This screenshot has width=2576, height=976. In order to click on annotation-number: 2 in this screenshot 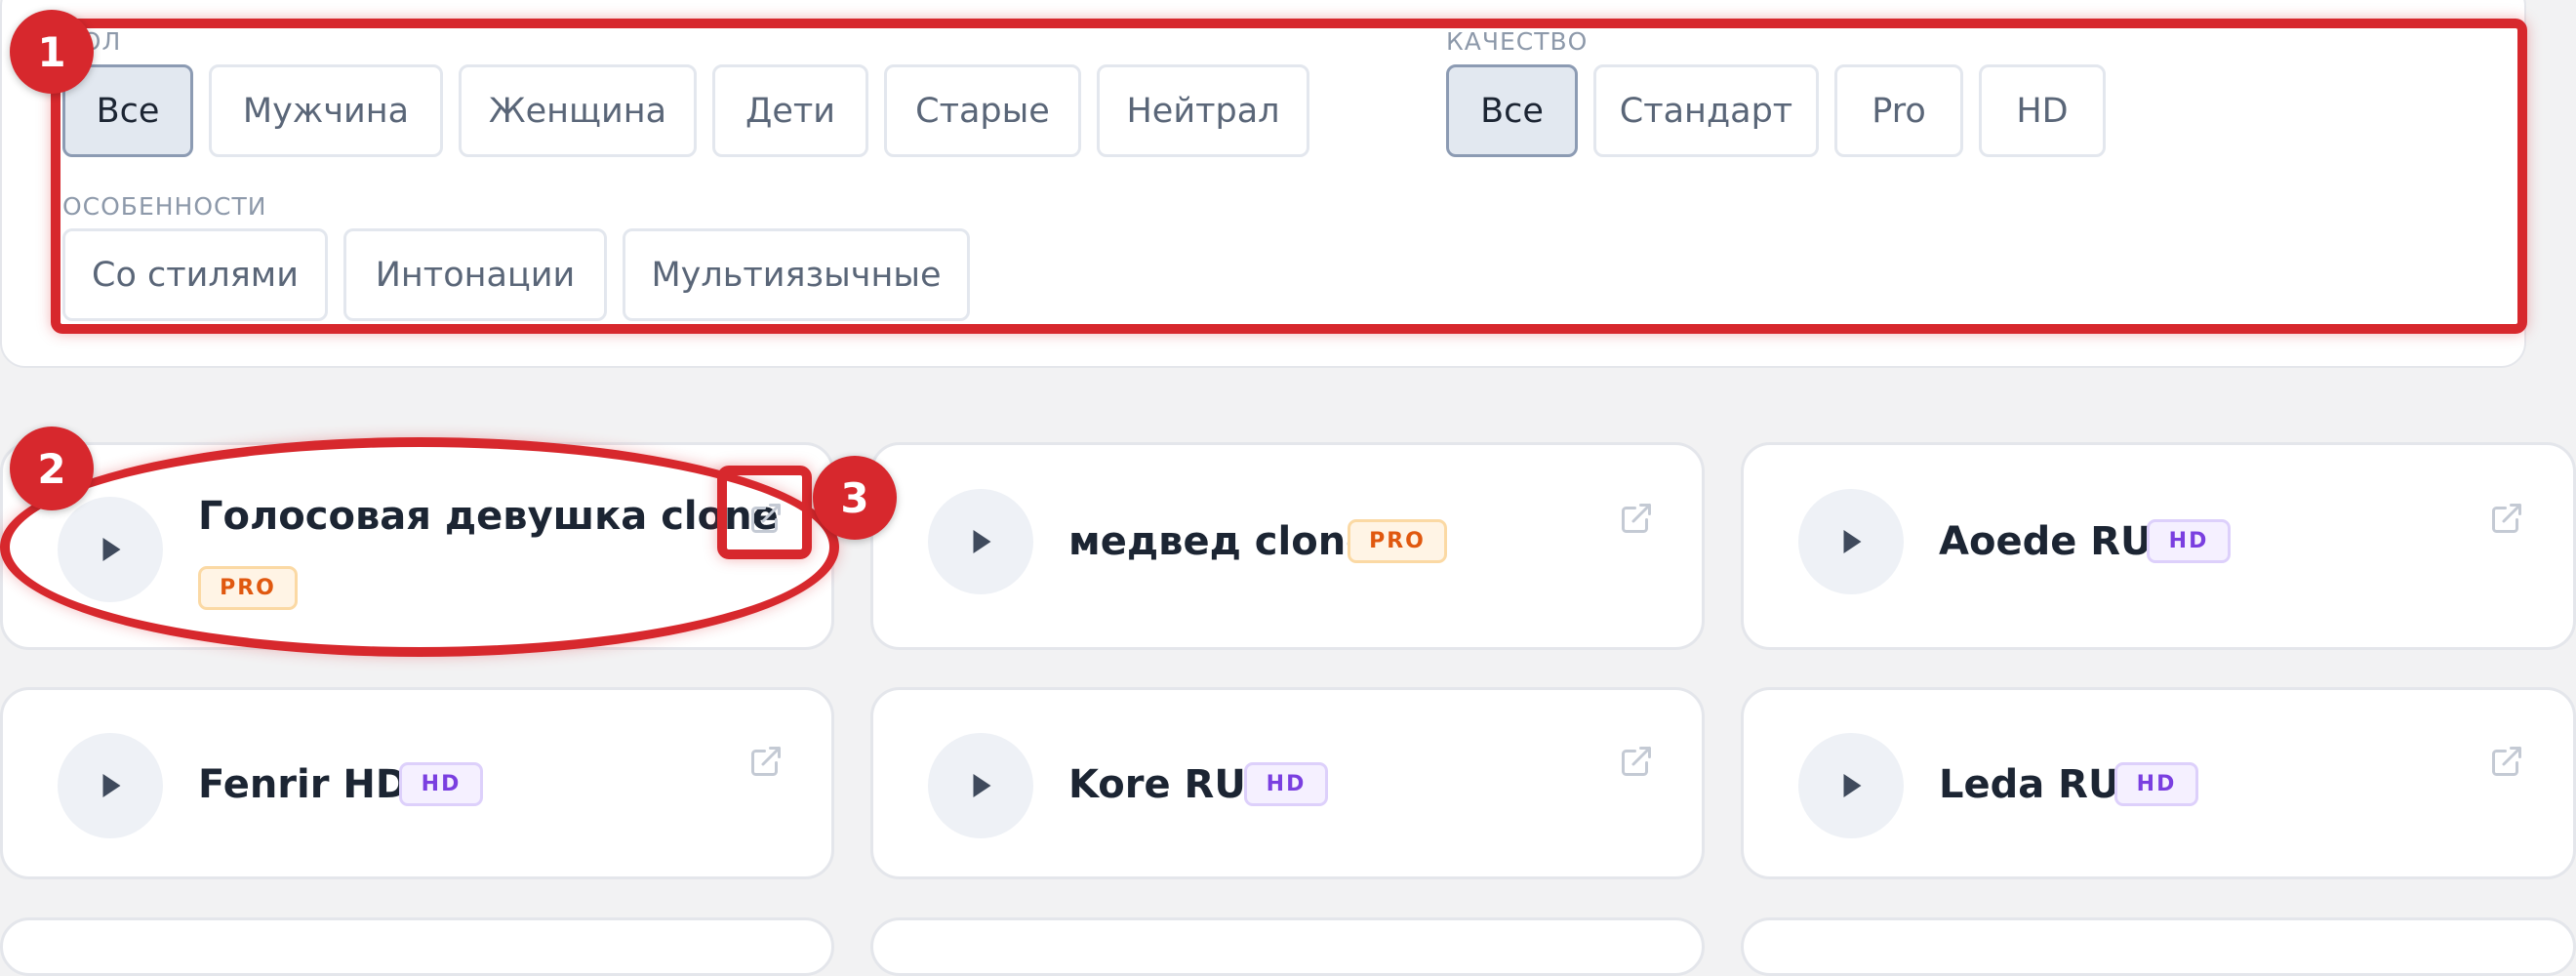, I will do `click(52, 468)`.